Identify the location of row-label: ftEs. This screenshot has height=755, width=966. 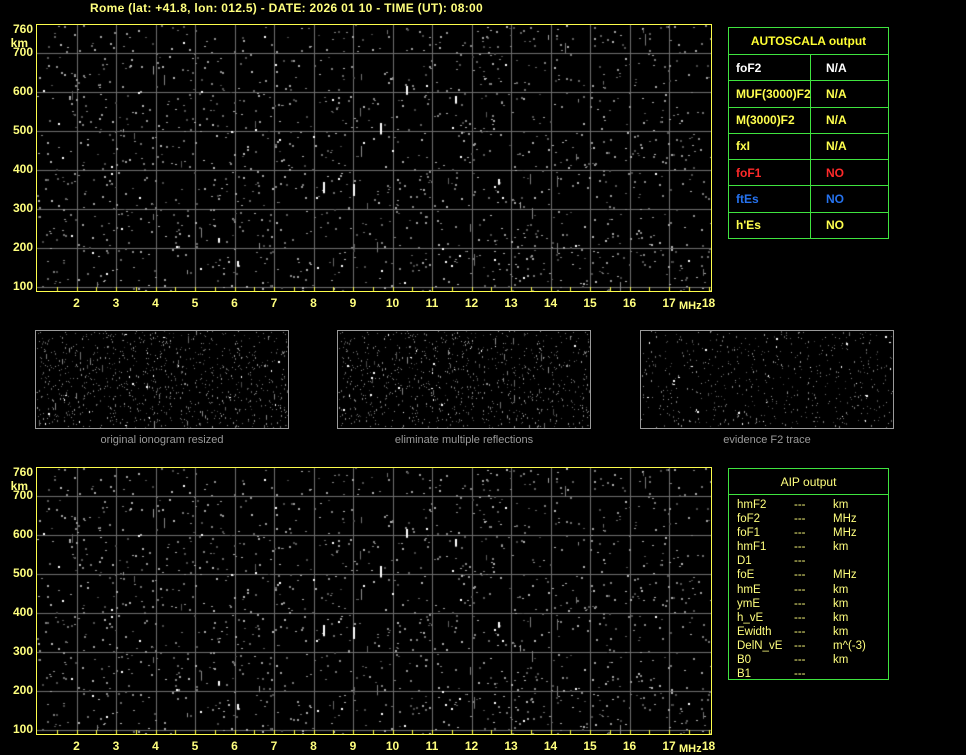
(770, 199).